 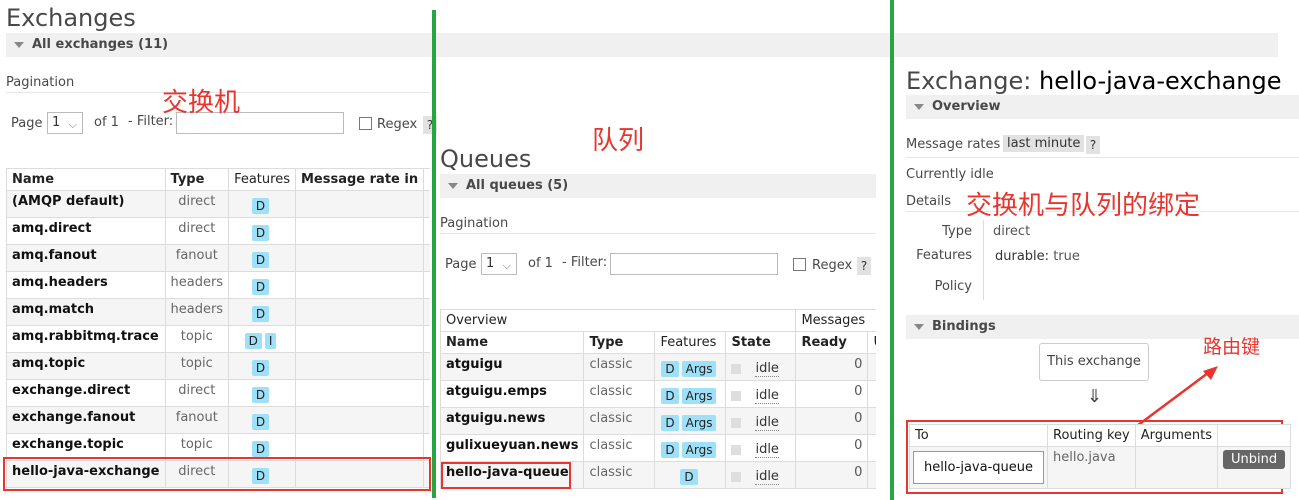 What do you see at coordinates (365, 123) in the screenshot?
I see `exchanges-regex-checkbox` at bounding box center [365, 123].